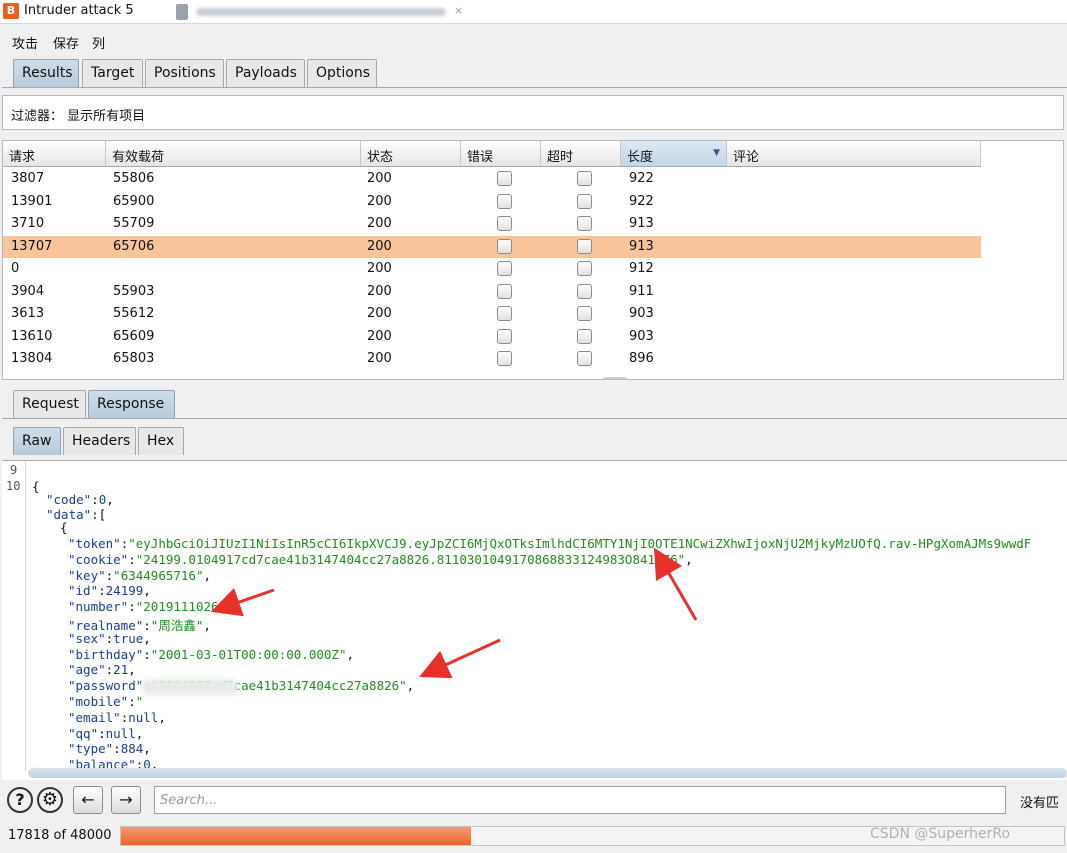  What do you see at coordinates (83, 733) in the screenshot?
I see `json-key: "qq"` at bounding box center [83, 733].